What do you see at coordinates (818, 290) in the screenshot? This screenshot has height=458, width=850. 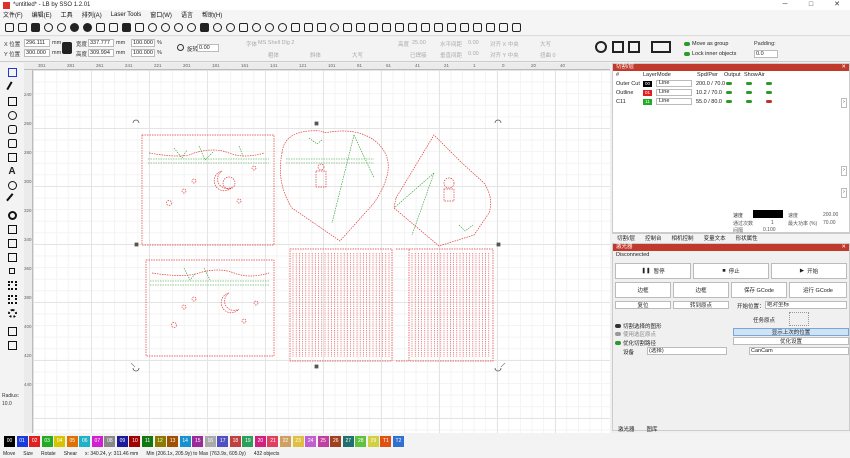 I see `run-gcode-button: 运行 GCode` at bounding box center [818, 290].